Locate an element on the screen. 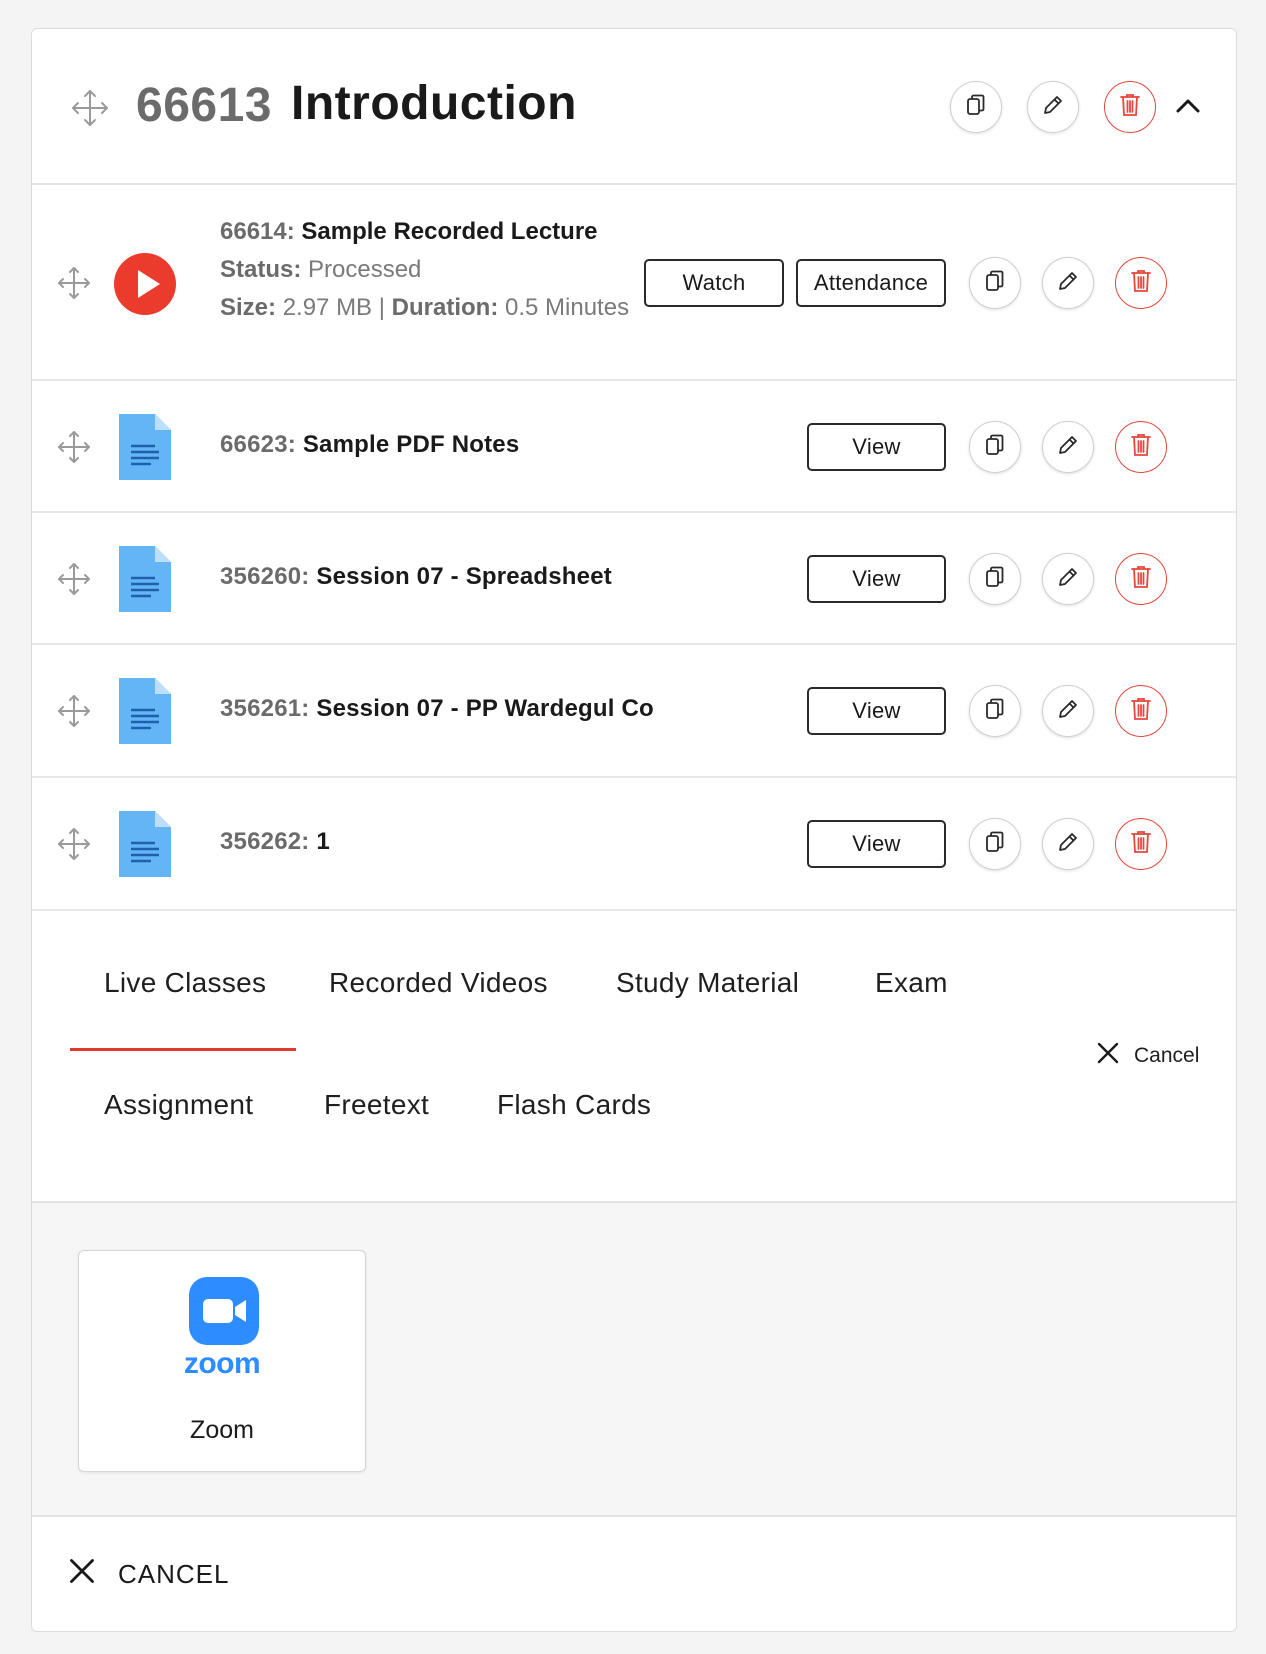 This screenshot has width=1266, height=1654. tab-flash-cards: Flash Cards is located at coordinates (574, 1105).